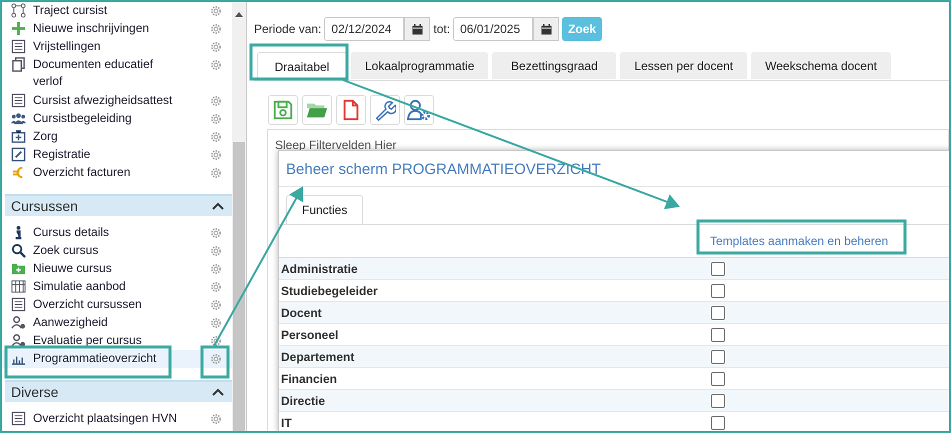 This screenshot has height=433, width=951. What do you see at coordinates (118, 391) in the screenshot?
I see `section-header: Diverse` at bounding box center [118, 391].